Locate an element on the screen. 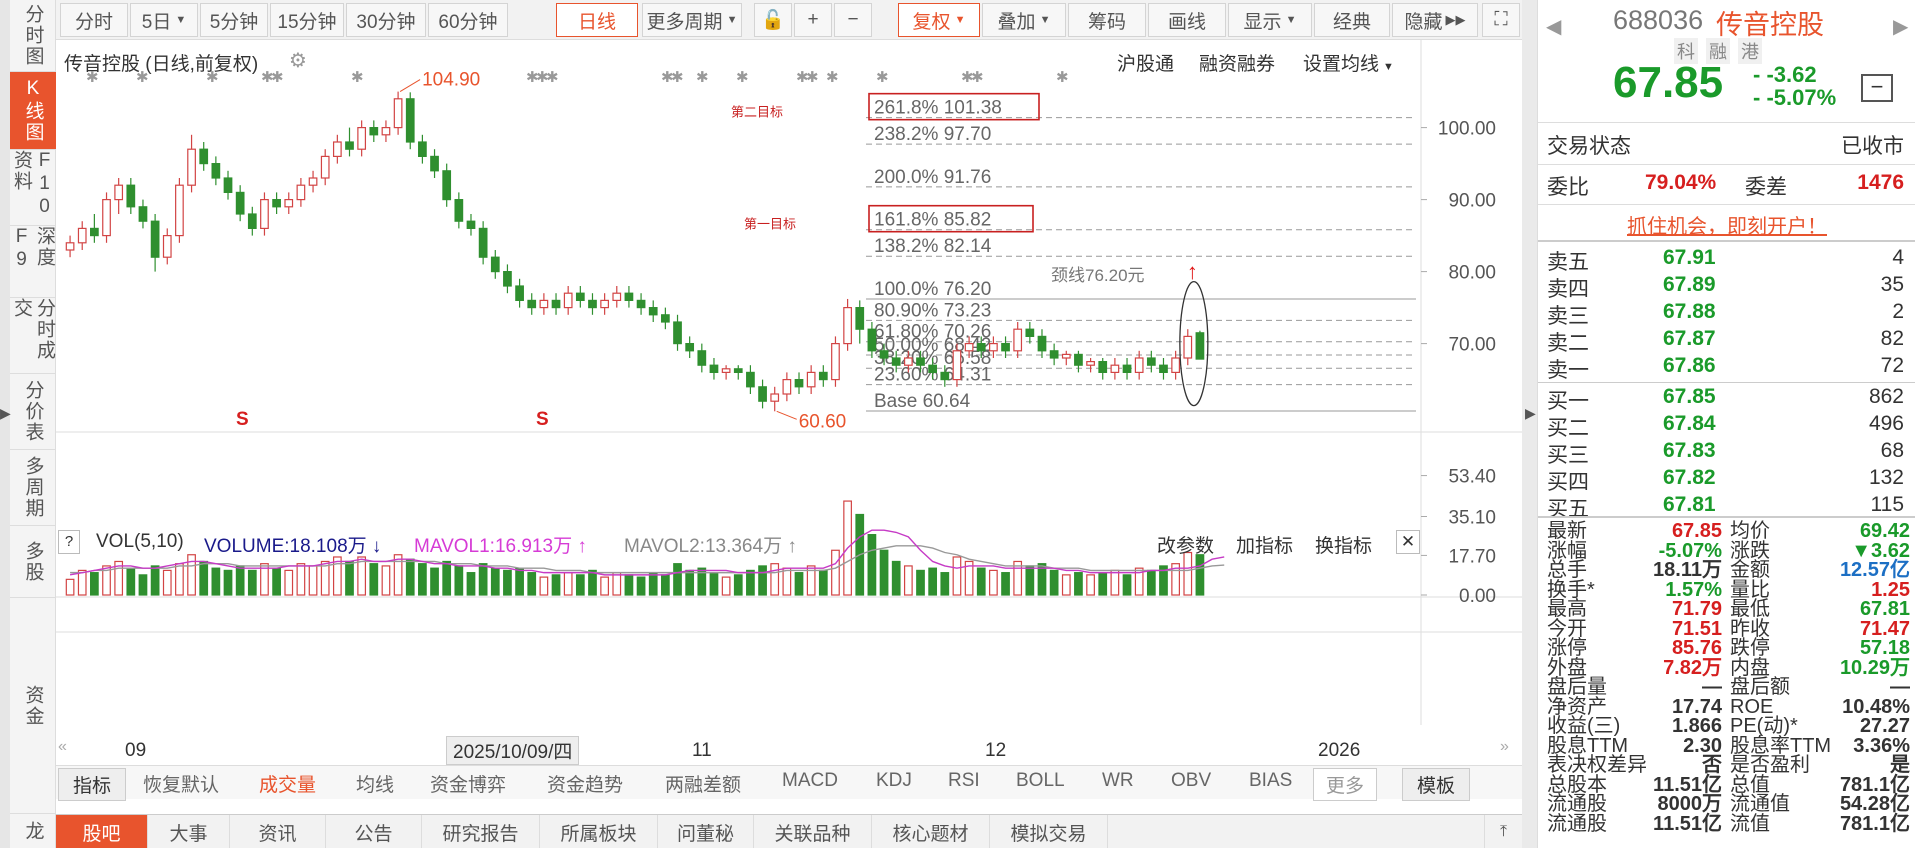 The height and width of the screenshot is (848, 1915). stat-label: 表决权差异 is located at coordinates (1597, 765).